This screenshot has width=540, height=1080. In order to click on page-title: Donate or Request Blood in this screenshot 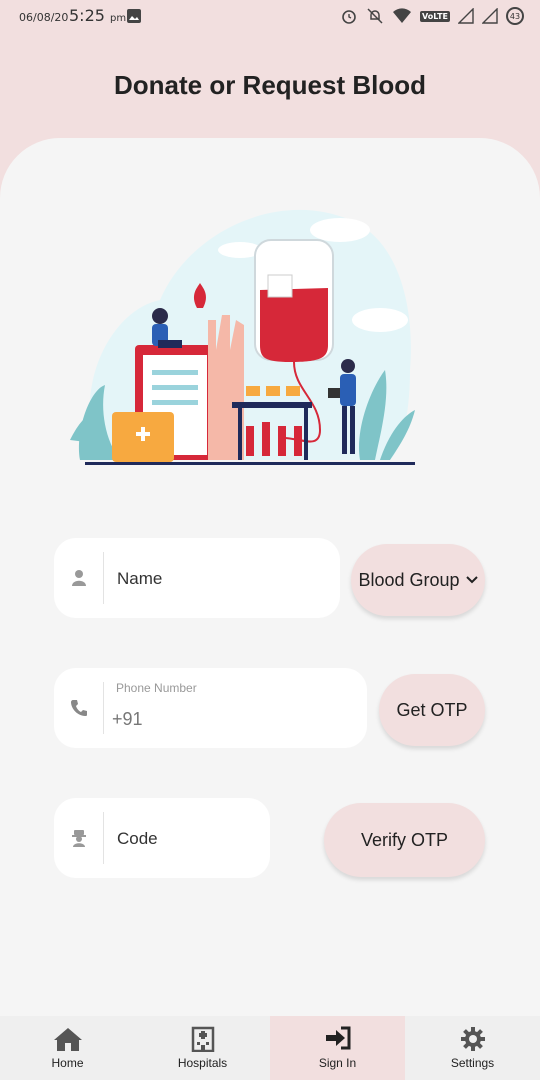, I will do `click(269, 85)`.